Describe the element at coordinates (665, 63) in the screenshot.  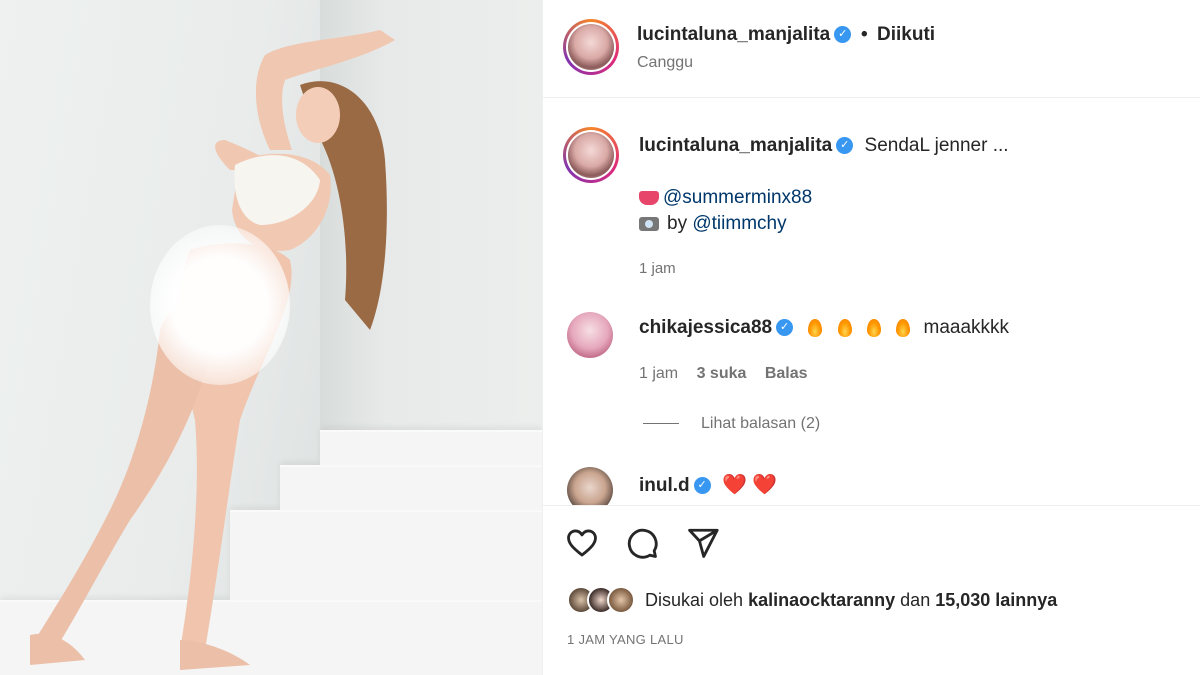
I see `post-location: Canggu` at that location.